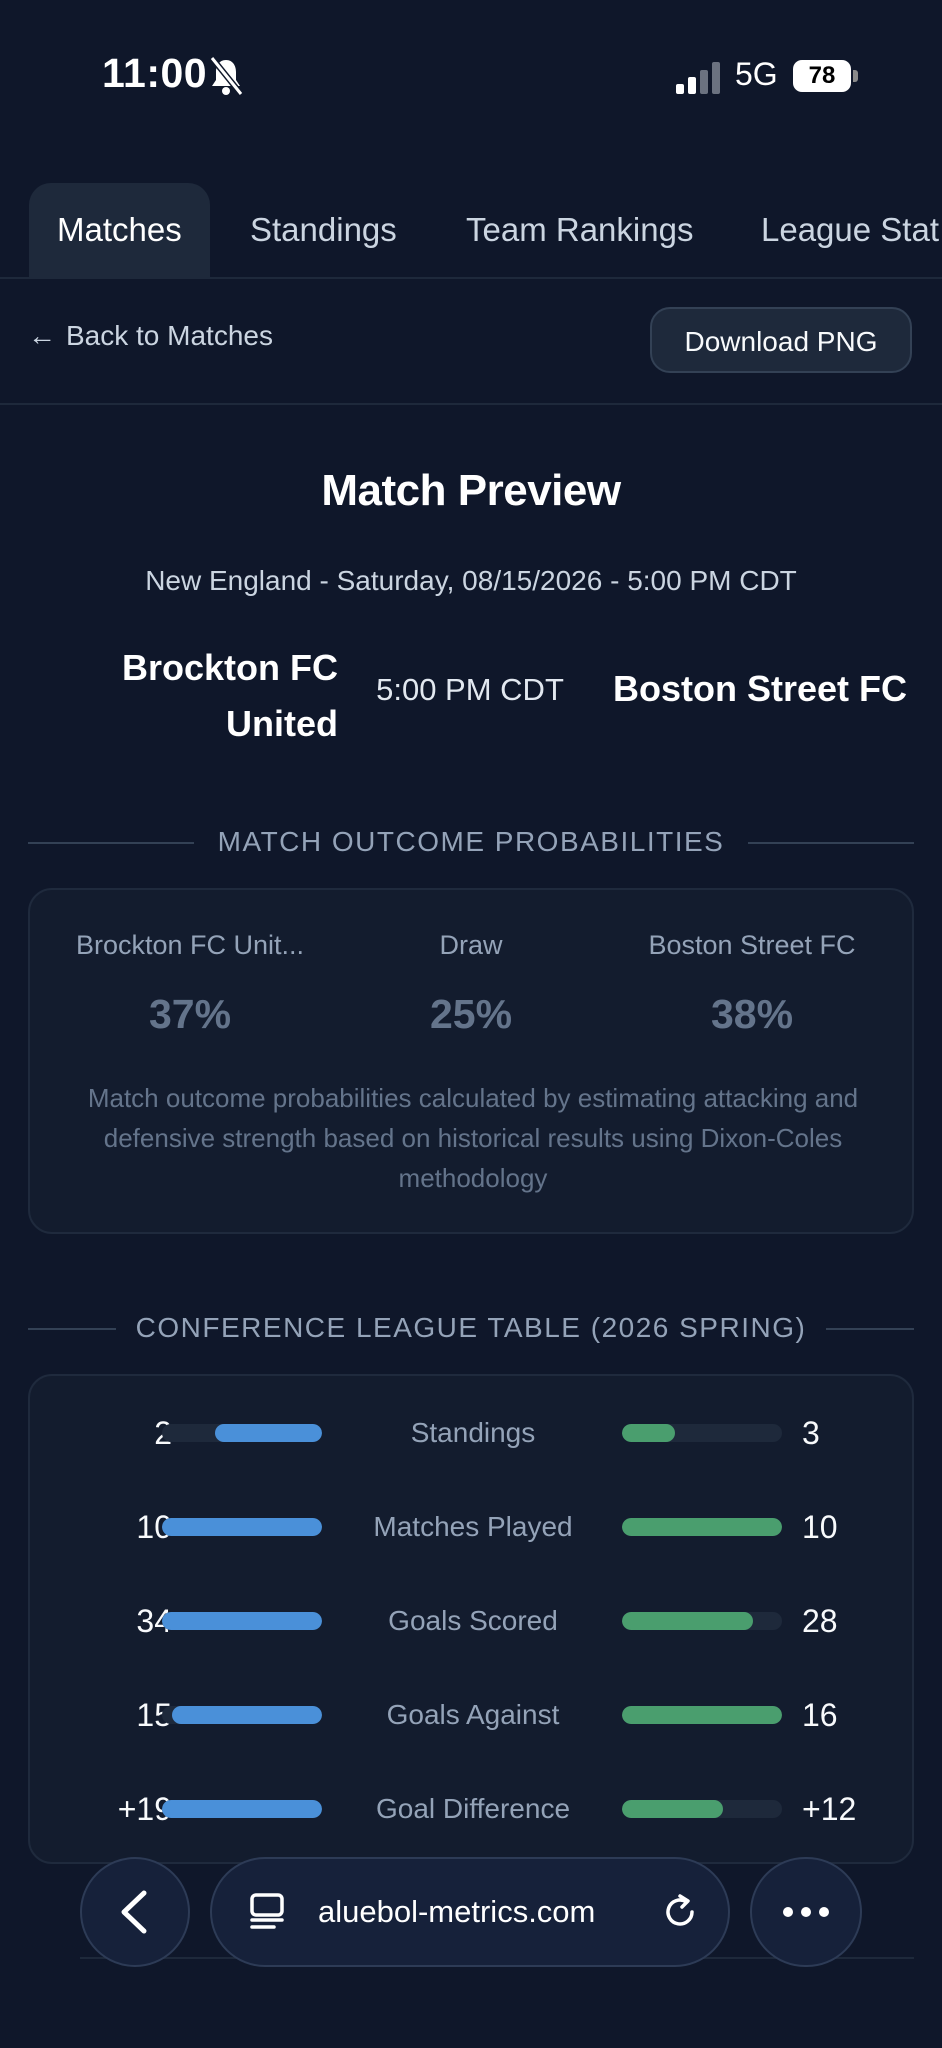 Image resolution: width=942 pixels, height=2048 pixels. What do you see at coordinates (42, 335) in the screenshot?
I see `arrow-left-icon: ←` at bounding box center [42, 335].